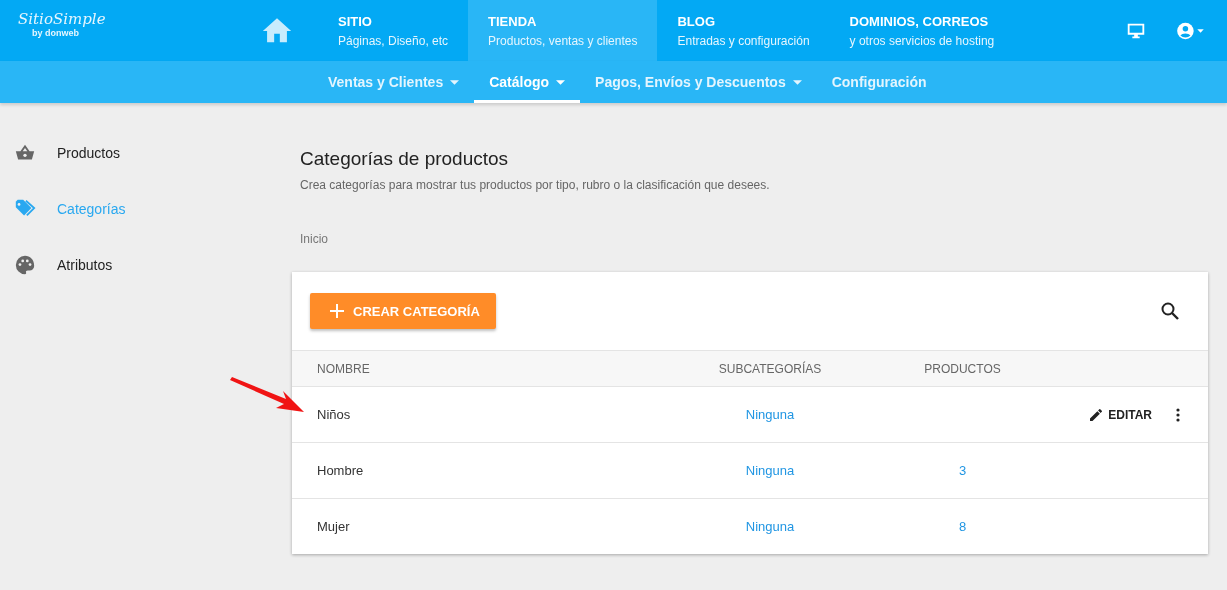 This screenshot has height=590, width=1227. Describe the element at coordinates (527, 82) in the screenshot. I see `sub-tab: Catálogo` at that location.